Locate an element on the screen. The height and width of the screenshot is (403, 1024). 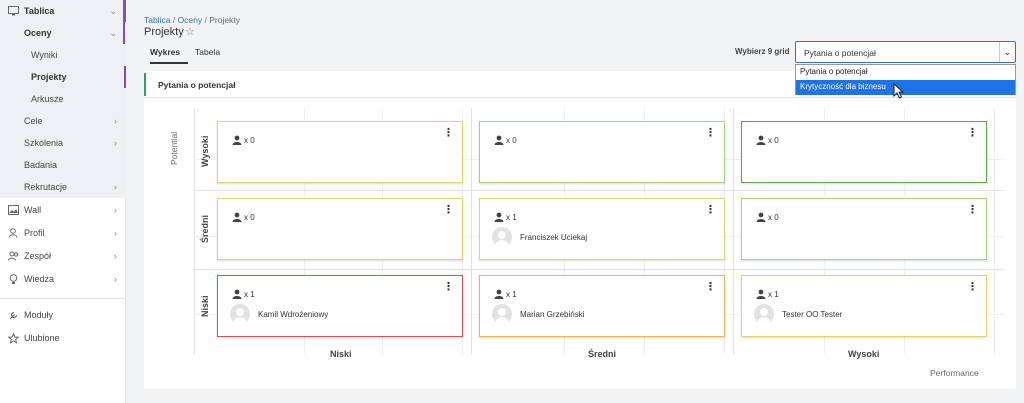
sidebar-item-tablica: Tablica ⌄ is located at coordinates (63, 11).